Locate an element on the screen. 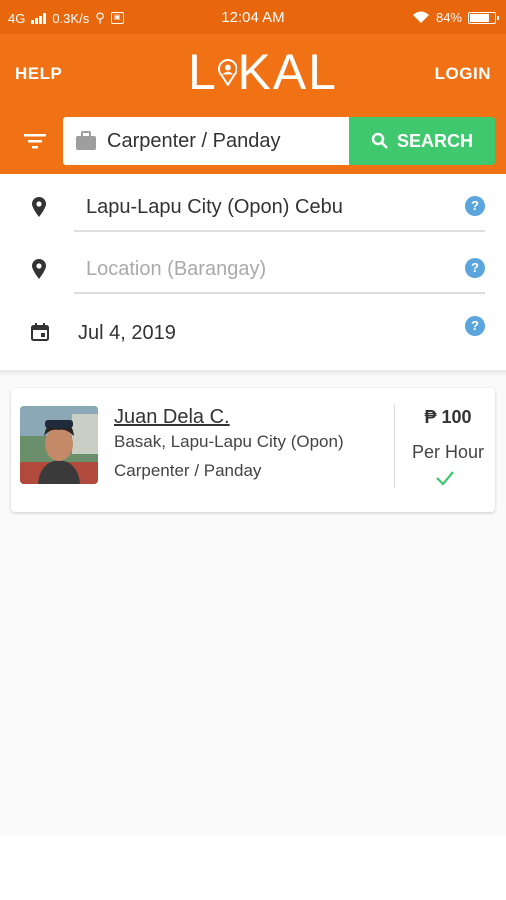  battery-fill is located at coordinates (480, 17).